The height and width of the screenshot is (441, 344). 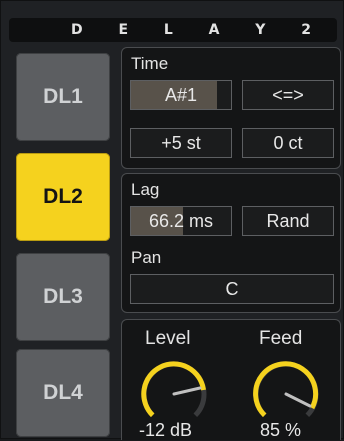 I want to click on pan-label: Pan, so click(x=146, y=257).